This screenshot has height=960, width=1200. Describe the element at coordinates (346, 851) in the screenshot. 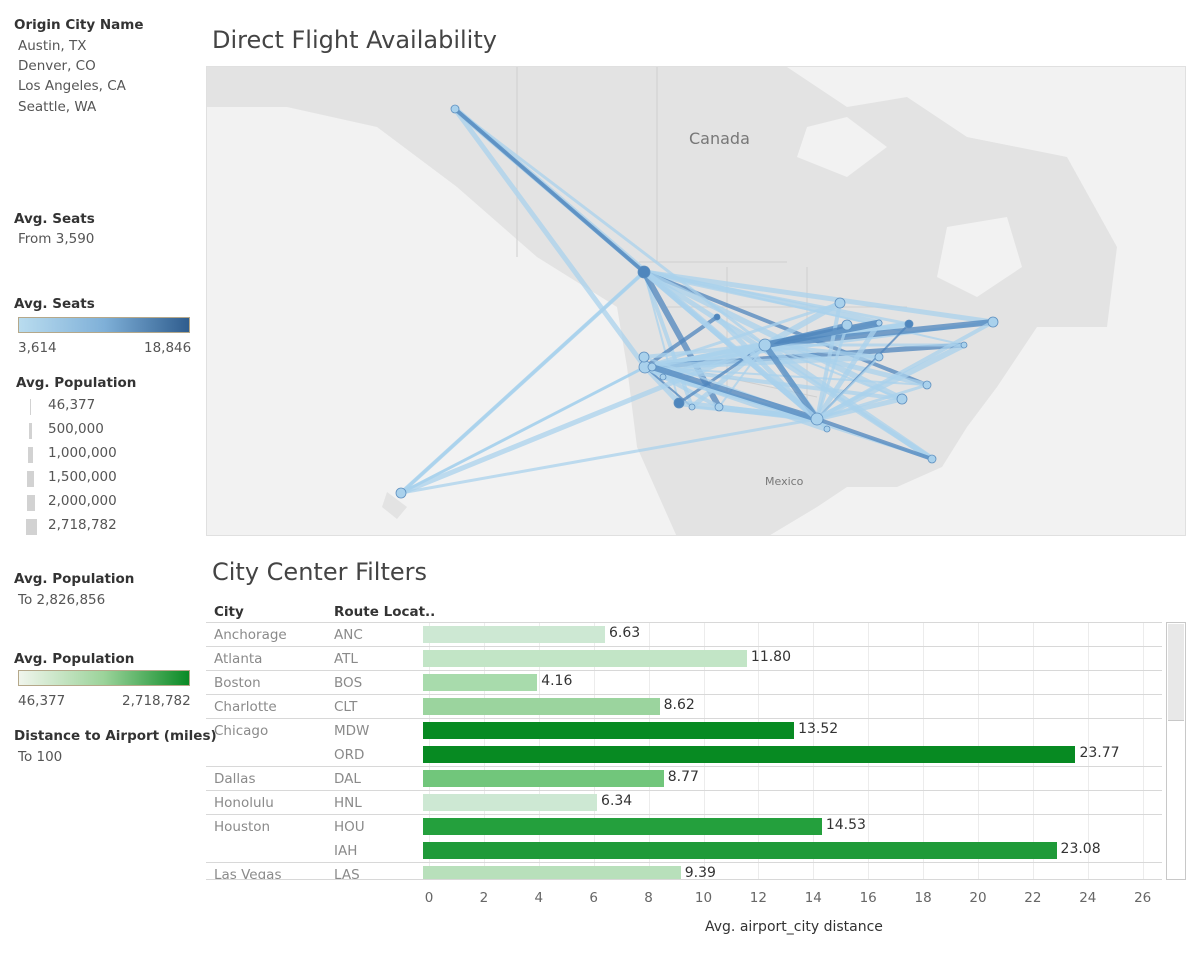

I see `row-route-code: IAH` at that location.